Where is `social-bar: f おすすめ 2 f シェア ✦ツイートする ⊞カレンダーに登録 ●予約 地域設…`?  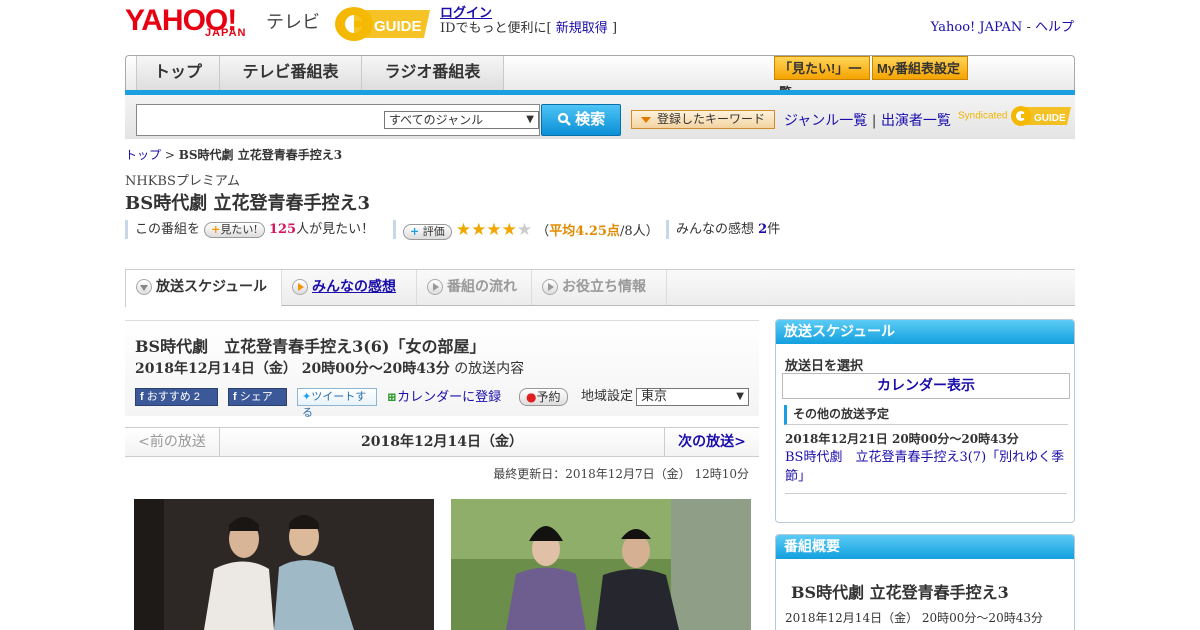 social-bar: f おすすめ 2 f シェア ✦ツイートする ⊞カレンダーに登録 ●予約 地域設… is located at coordinates (445, 403).